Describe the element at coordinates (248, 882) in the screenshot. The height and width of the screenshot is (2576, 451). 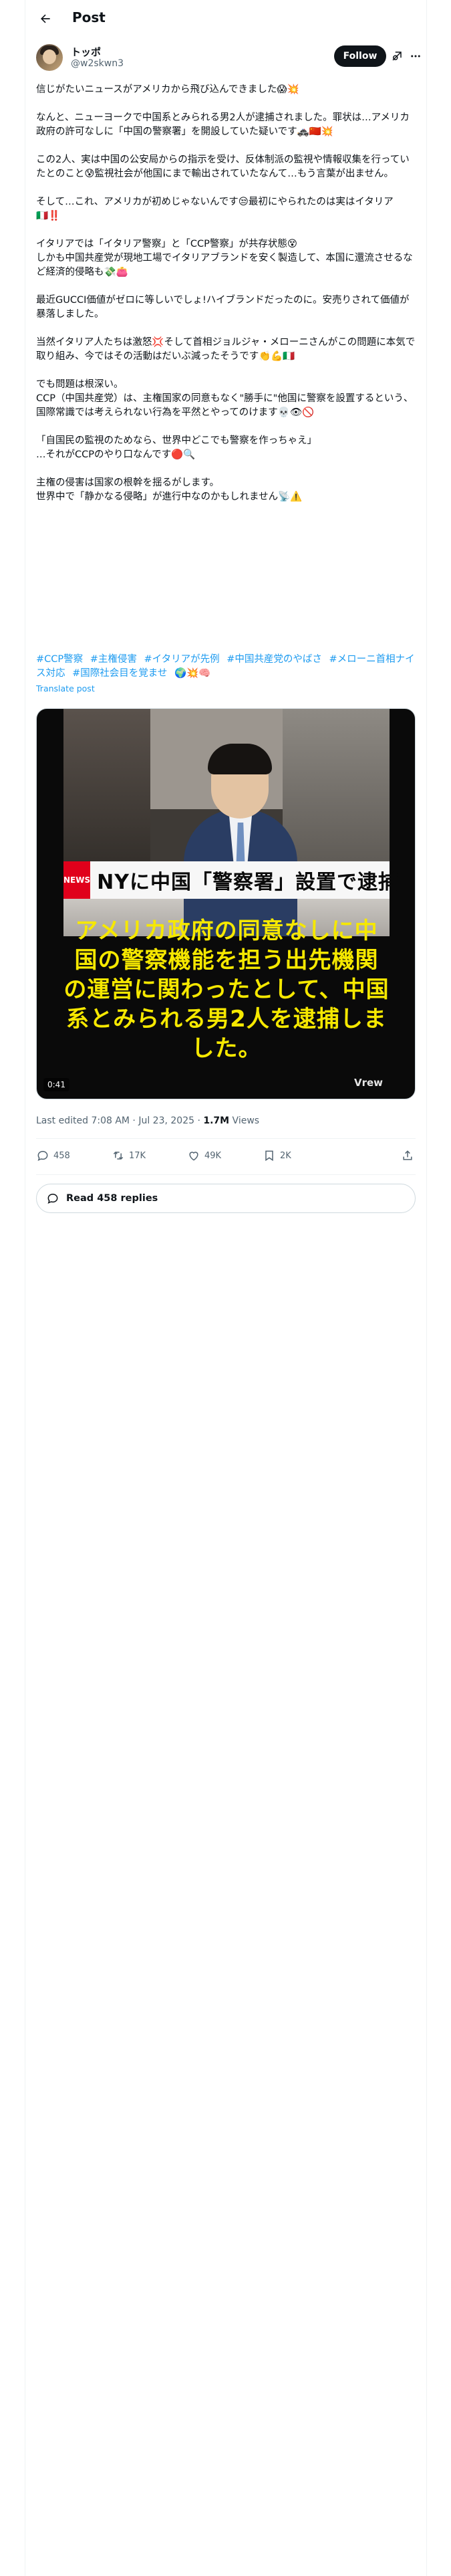
I see `news-headline: NYに中国「警察署」設置で逮捕` at that location.